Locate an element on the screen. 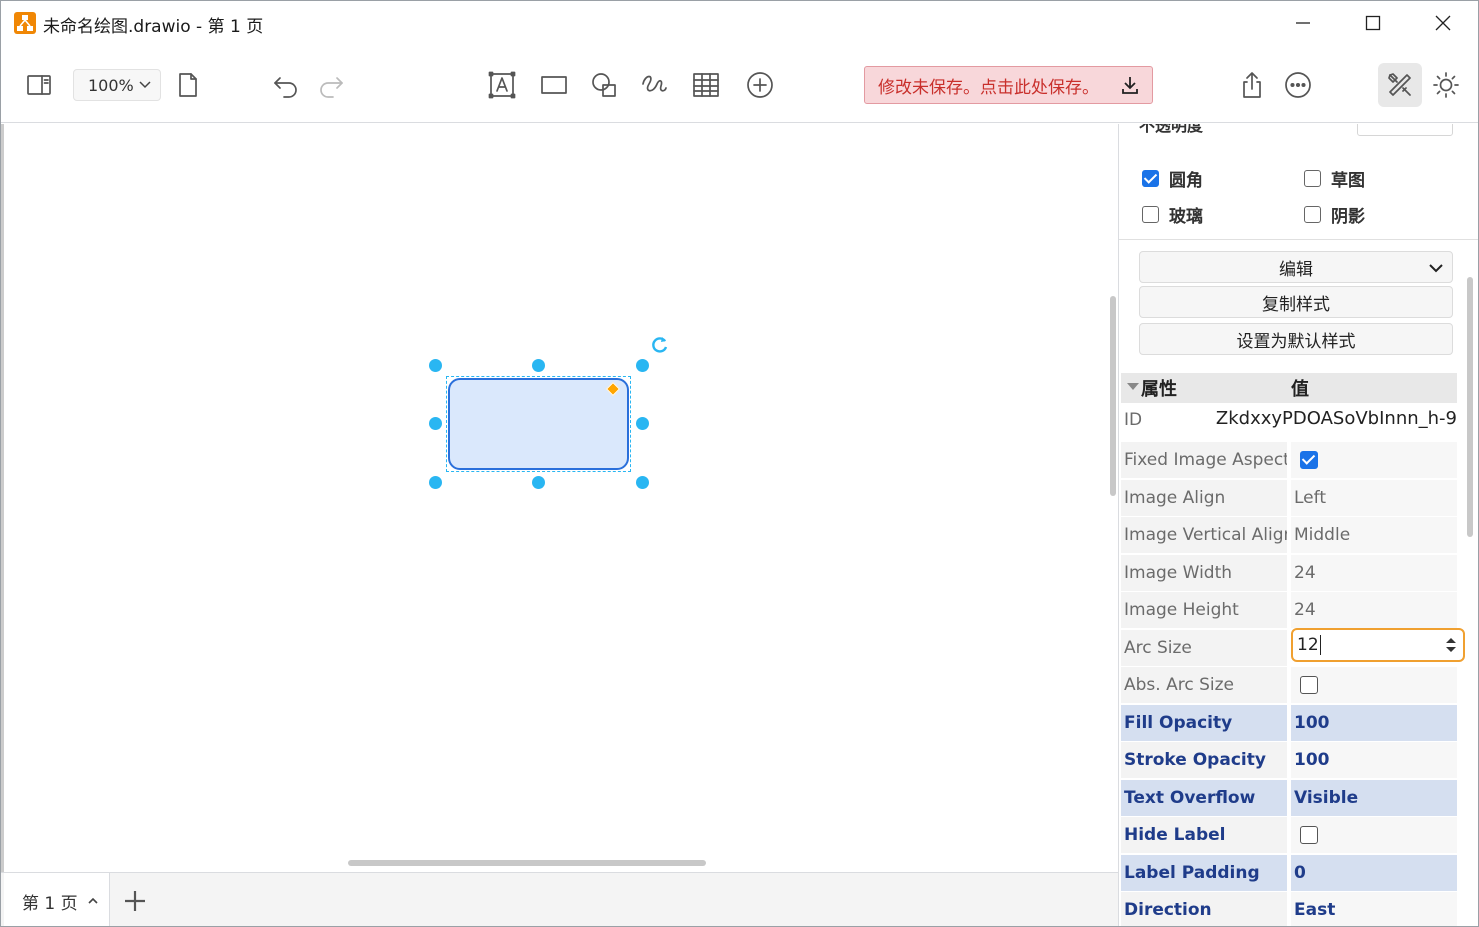 The height and width of the screenshot is (927, 1479). spinner-arrows-icon is located at coordinates (1451, 645).